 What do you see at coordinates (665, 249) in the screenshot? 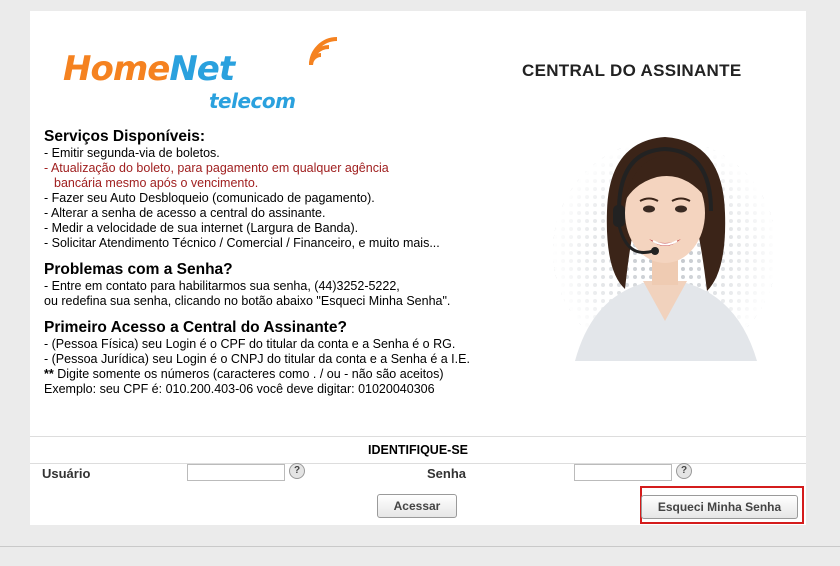
I see `support-agent-image` at bounding box center [665, 249].